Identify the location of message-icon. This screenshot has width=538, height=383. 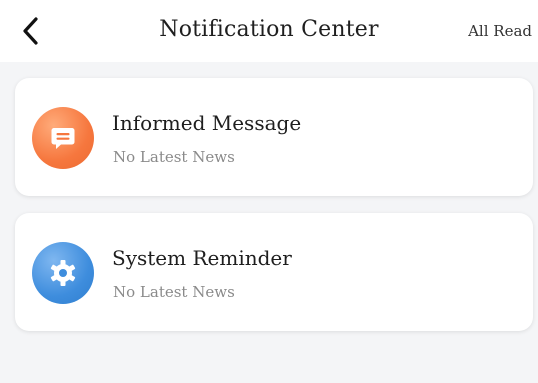
(63, 138).